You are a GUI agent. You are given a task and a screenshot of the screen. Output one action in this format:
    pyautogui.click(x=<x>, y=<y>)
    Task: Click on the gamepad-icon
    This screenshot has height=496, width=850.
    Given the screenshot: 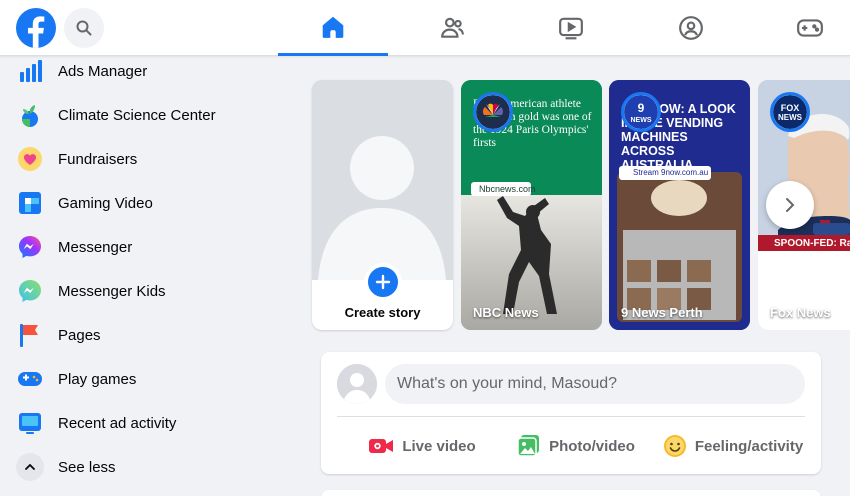 What is the action you would take?
    pyautogui.click(x=810, y=28)
    